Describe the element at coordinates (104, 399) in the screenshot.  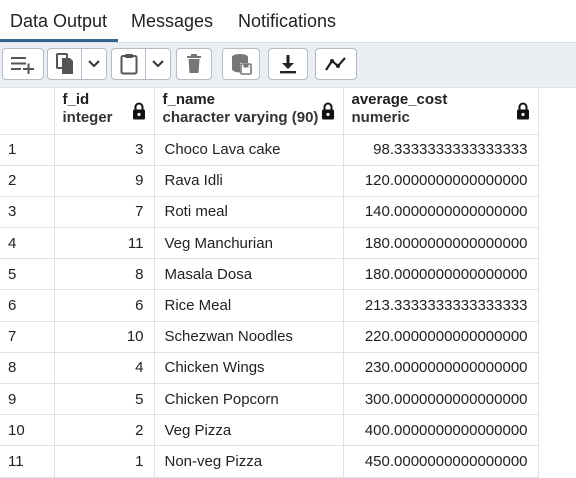
I see `cell-f-id: 5` at that location.